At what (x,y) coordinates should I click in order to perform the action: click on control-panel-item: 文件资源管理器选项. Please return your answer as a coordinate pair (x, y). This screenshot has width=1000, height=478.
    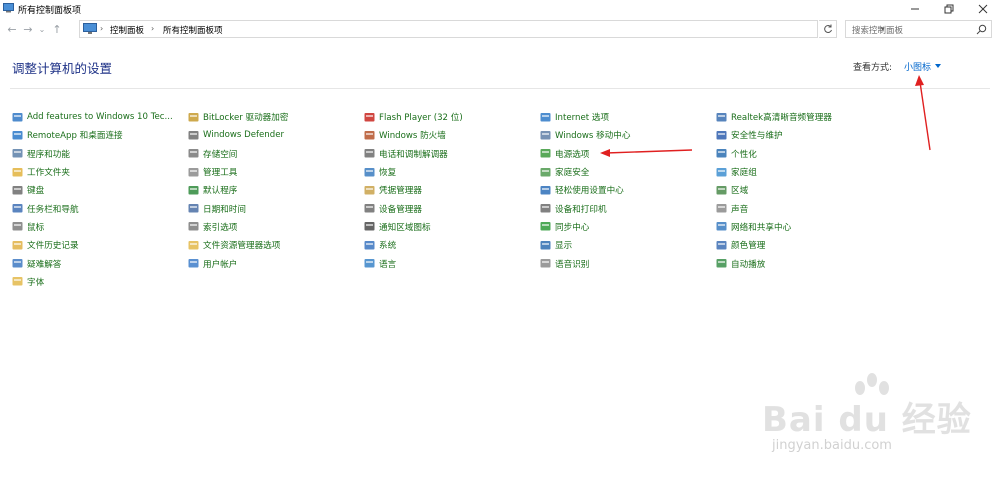
    Looking at the image, I should click on (238, 245).